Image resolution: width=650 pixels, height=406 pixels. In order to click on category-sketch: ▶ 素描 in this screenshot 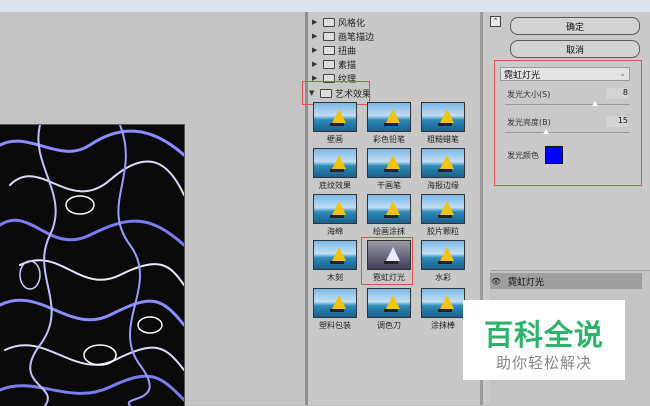, I will do `click(334, 64)`.